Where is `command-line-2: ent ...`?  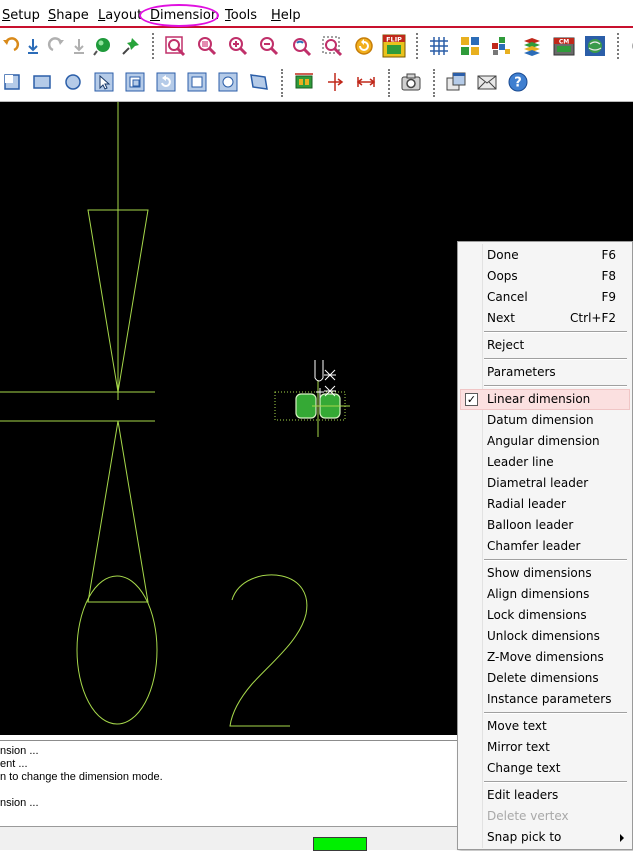
command-line-2: ent ... is located at coordinates (14, 764).